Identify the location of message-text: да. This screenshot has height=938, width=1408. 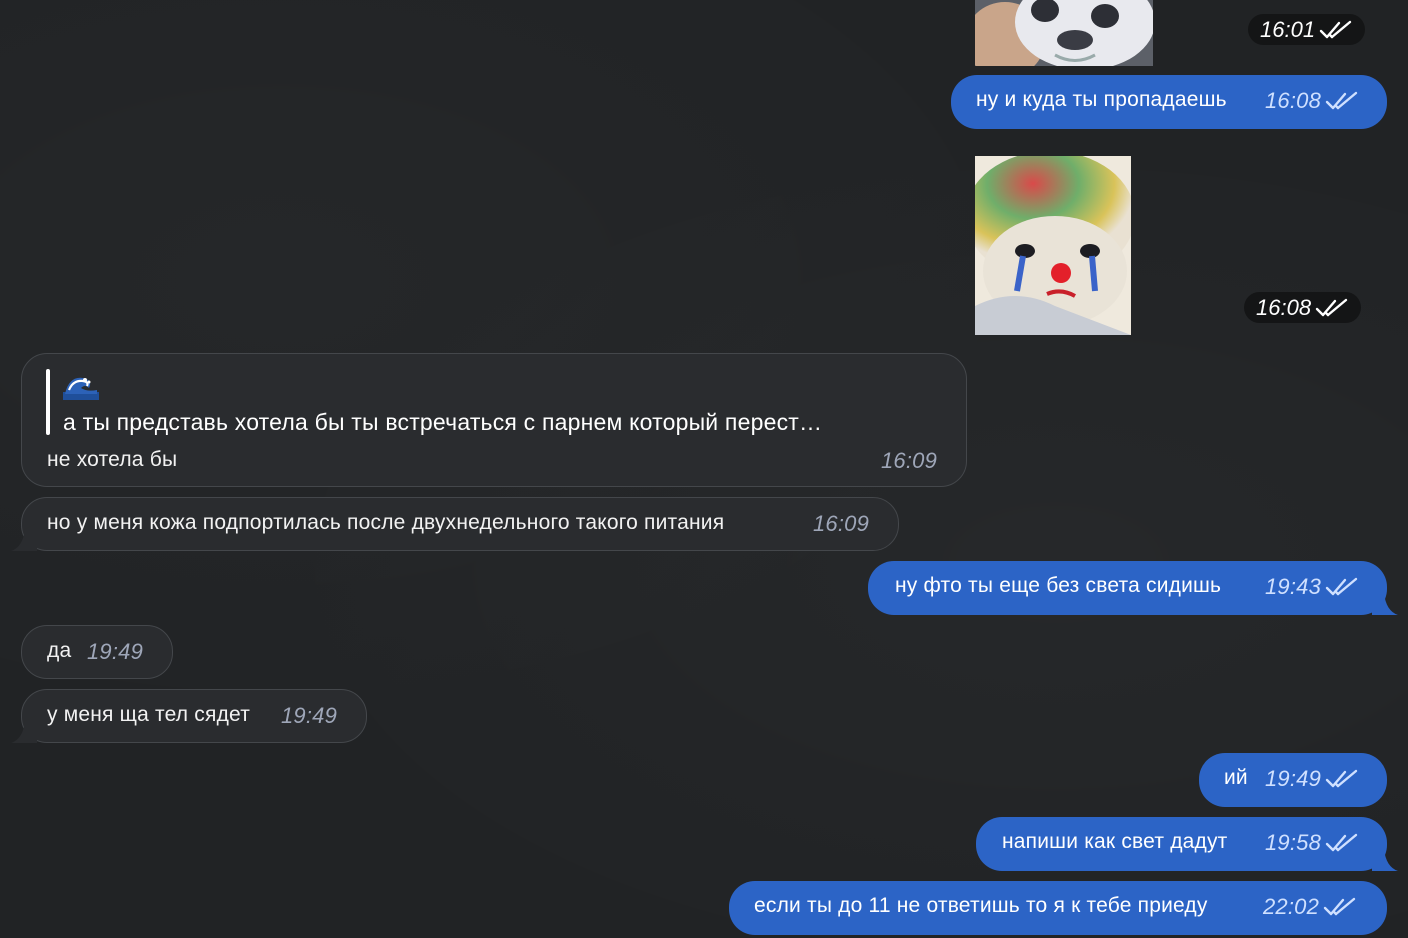
(59, 650).